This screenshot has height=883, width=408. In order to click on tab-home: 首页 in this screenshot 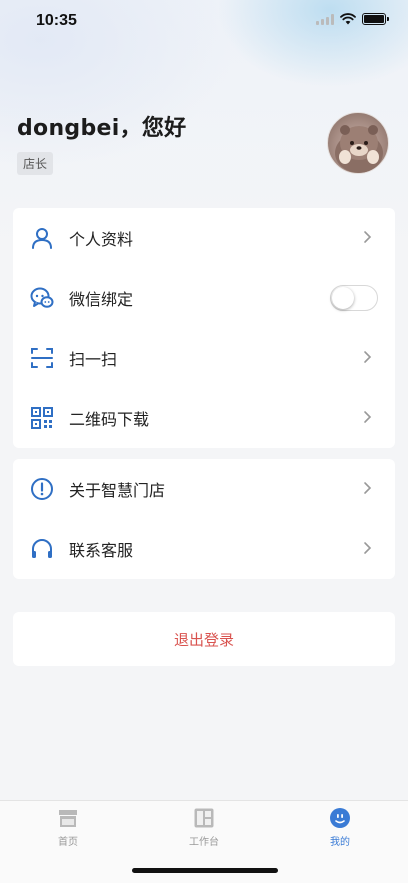, I will do `click(68, 827)`.